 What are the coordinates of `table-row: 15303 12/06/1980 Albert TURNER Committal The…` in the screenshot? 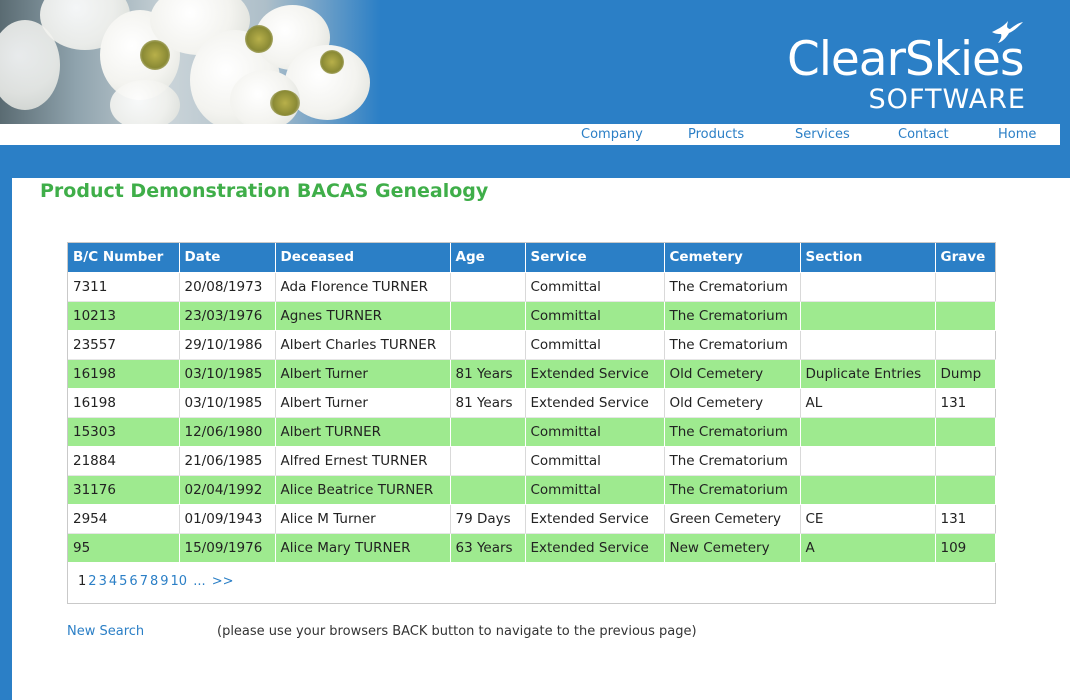 It's located at (532, 432).